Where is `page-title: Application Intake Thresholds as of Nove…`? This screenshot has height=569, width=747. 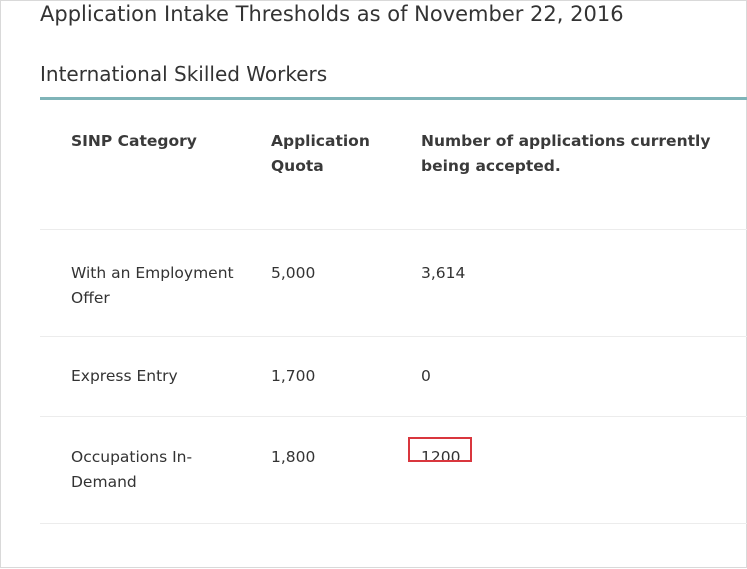 page-title: Application Intake Thresholds as of Nove… is located at coordinates (332, 14).